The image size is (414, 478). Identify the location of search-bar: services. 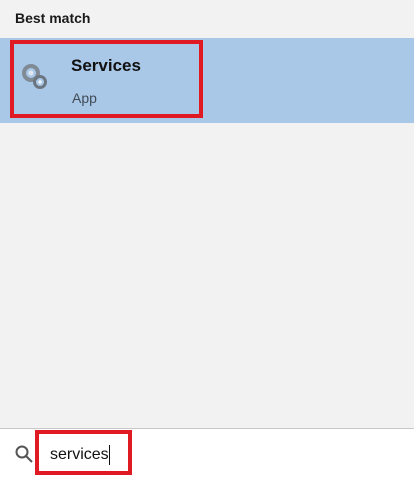
(207, 453).